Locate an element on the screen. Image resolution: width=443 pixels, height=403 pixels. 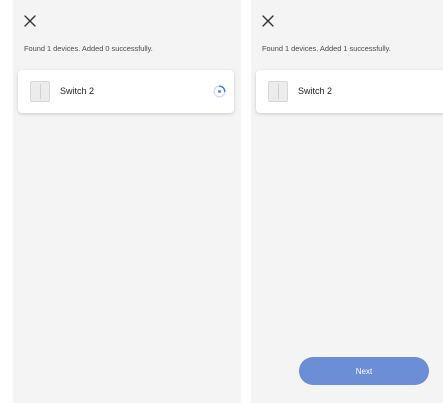
next-button: Next is located at coordinates (364, 371).